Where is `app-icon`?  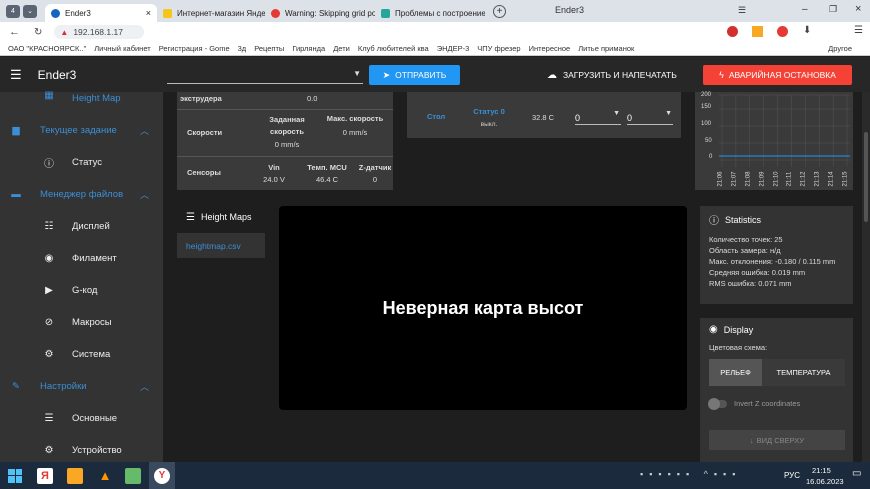
app-icon is located at coordinates (133, 475).